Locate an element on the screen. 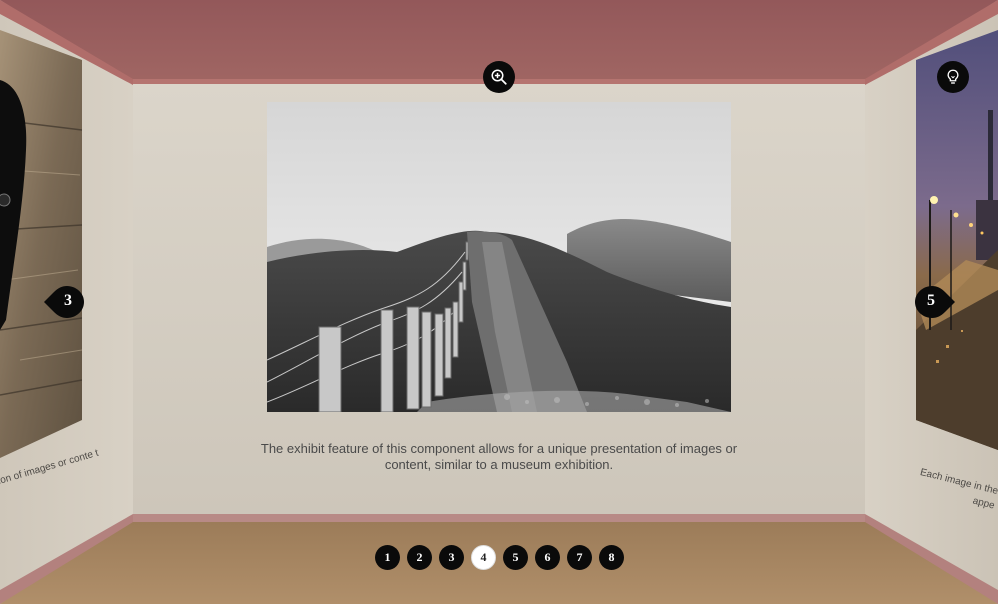  next-exhibit-number: 5 is located at coordinates (931, 300).